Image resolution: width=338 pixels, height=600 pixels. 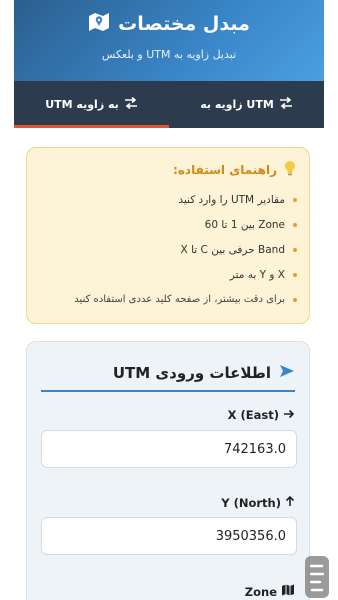 What do you see at coordinates (168, 274) in the screenshot?
I see `list-item: X و Y به متر` at bounding box center [168, 274].